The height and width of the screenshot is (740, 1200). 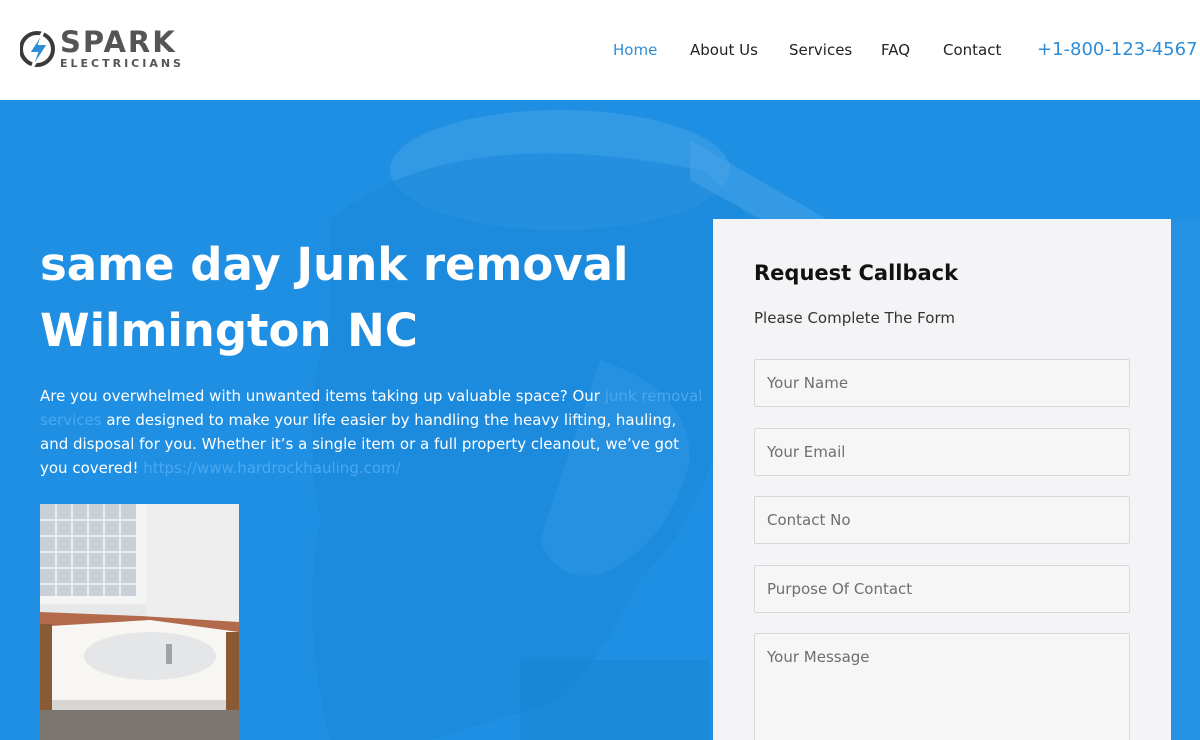 What do you see at coordinates (942, 383) in the screenshot?
I see `name-field` at bounding box center [942, 383].